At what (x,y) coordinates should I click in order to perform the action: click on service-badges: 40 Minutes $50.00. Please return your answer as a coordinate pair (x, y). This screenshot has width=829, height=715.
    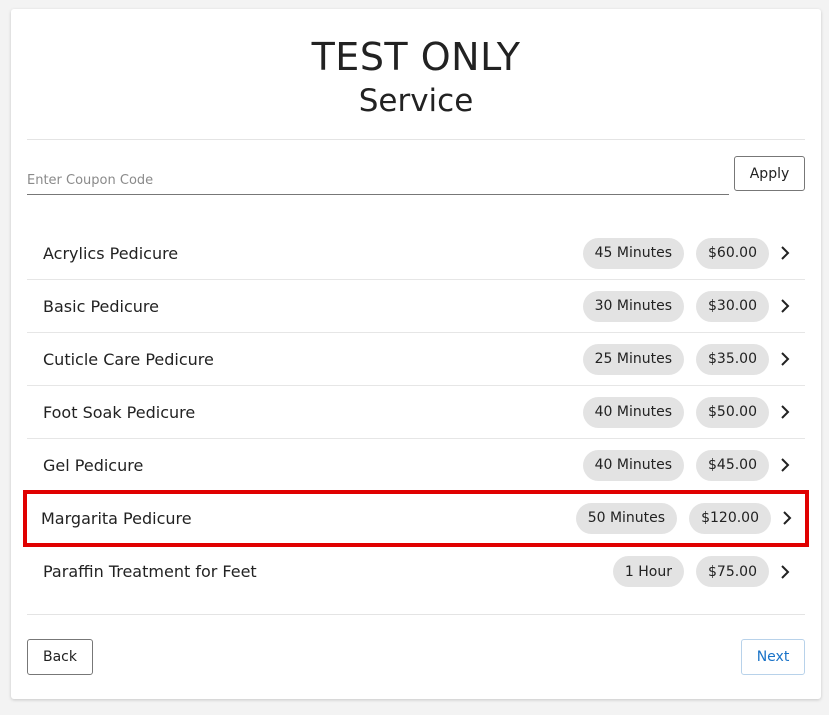
    Looking at the image, I should click on (675, 412).